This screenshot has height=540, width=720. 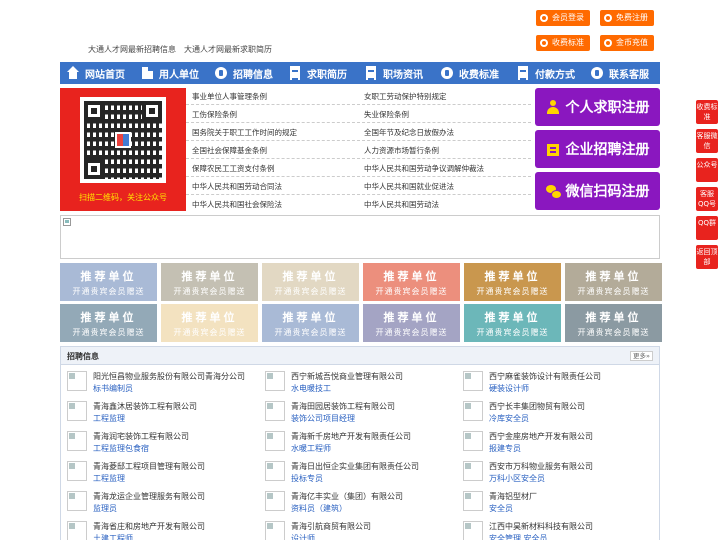 What do you see at coordinates (171, 73) in the screenshot?
I see `nav-employers: 用人单位` at bounding box center [171, 73].